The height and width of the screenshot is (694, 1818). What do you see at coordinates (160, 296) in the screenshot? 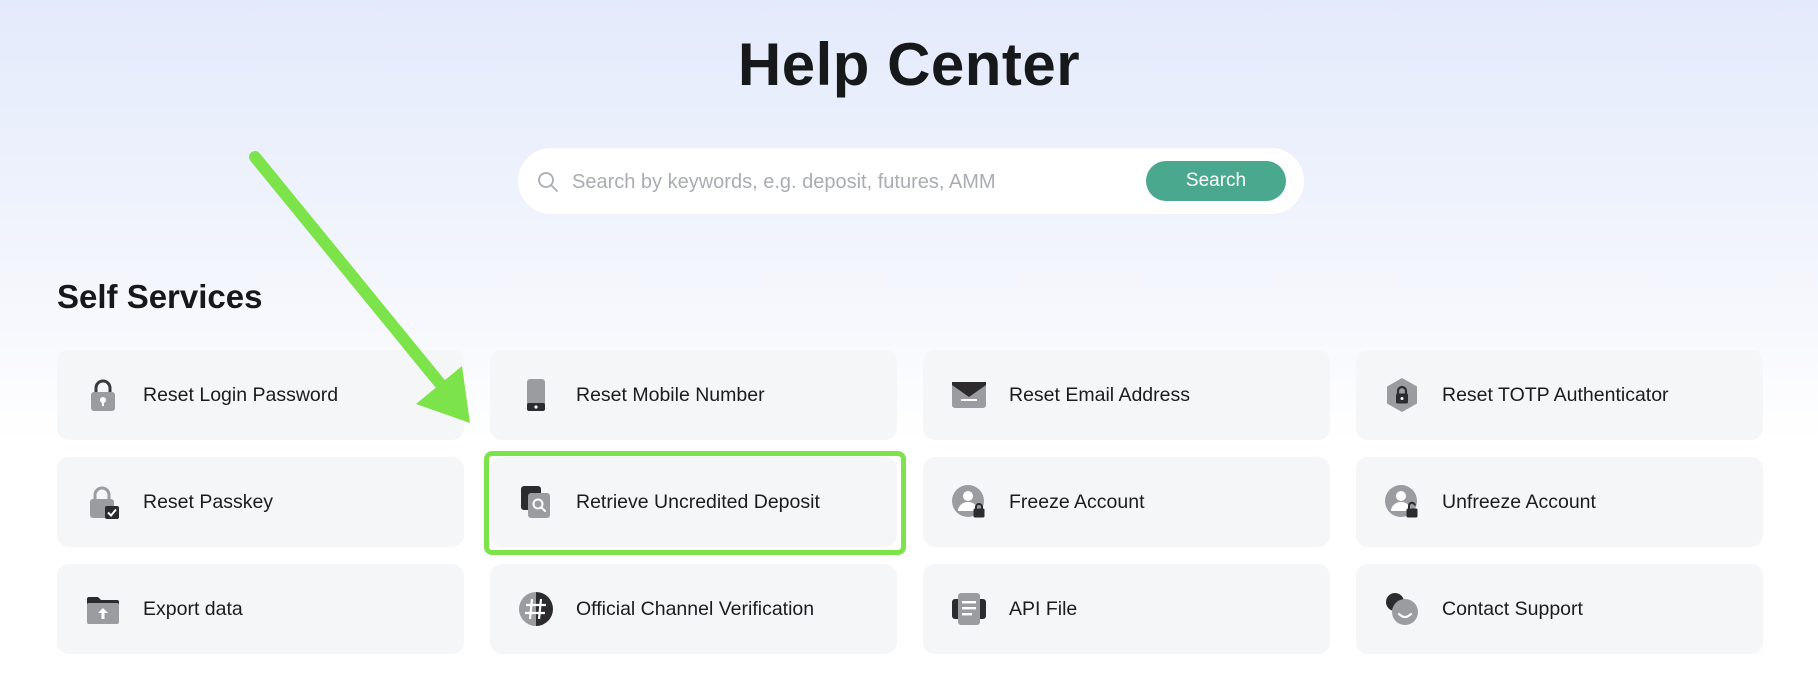
I see `section-title-self-services: Self Services` at bounding box center [160, 296].